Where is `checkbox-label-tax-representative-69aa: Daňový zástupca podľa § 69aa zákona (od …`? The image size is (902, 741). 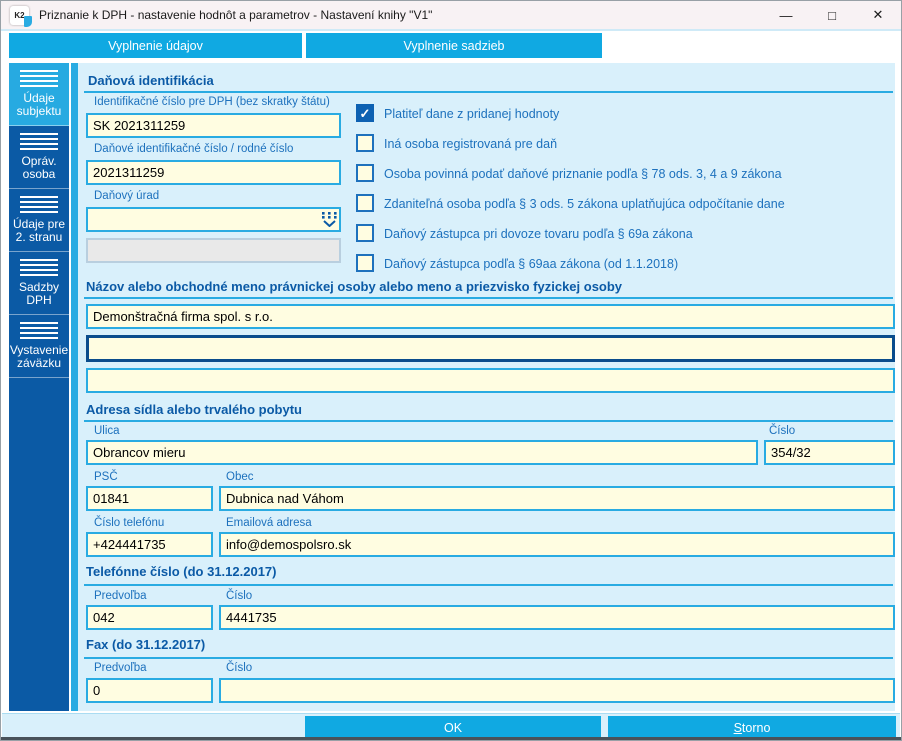 checkbox-label-tax-representative-69aa: Daňový zástupca podľa § 69aa zákona (od … is located at coordinates (531, 264).